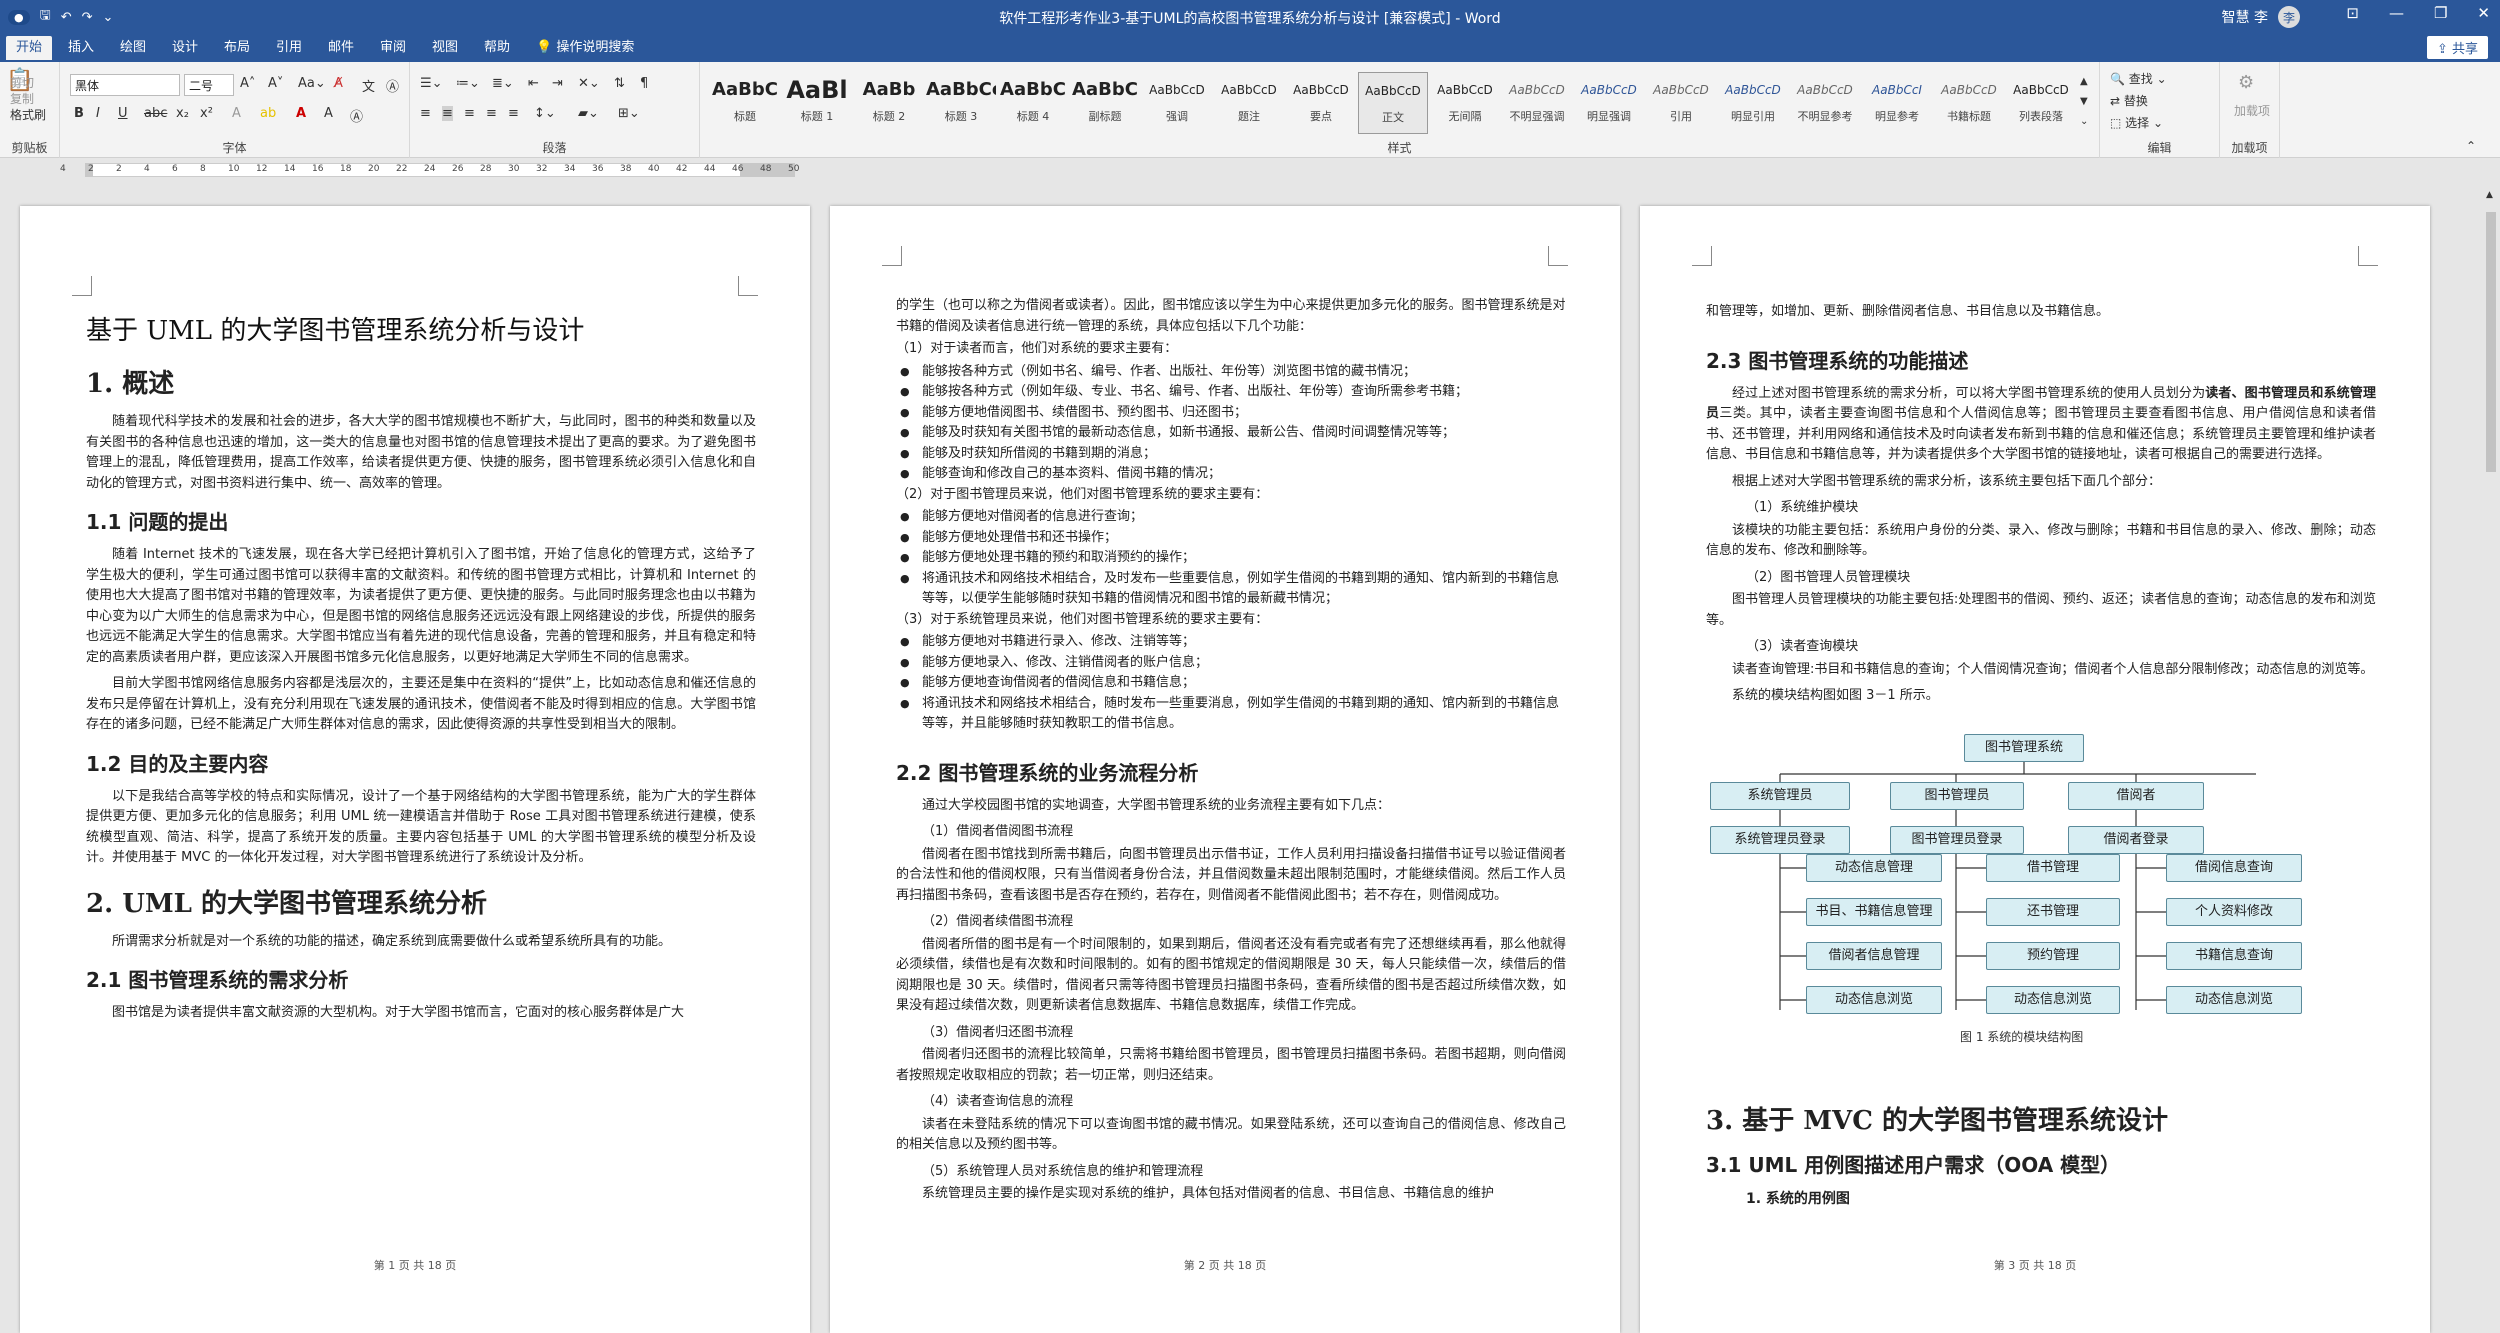  What do you see at coordinates (155, 113) in the screenshot?
I see `strikethrough-button: abc` at bounding box center [155, 113].